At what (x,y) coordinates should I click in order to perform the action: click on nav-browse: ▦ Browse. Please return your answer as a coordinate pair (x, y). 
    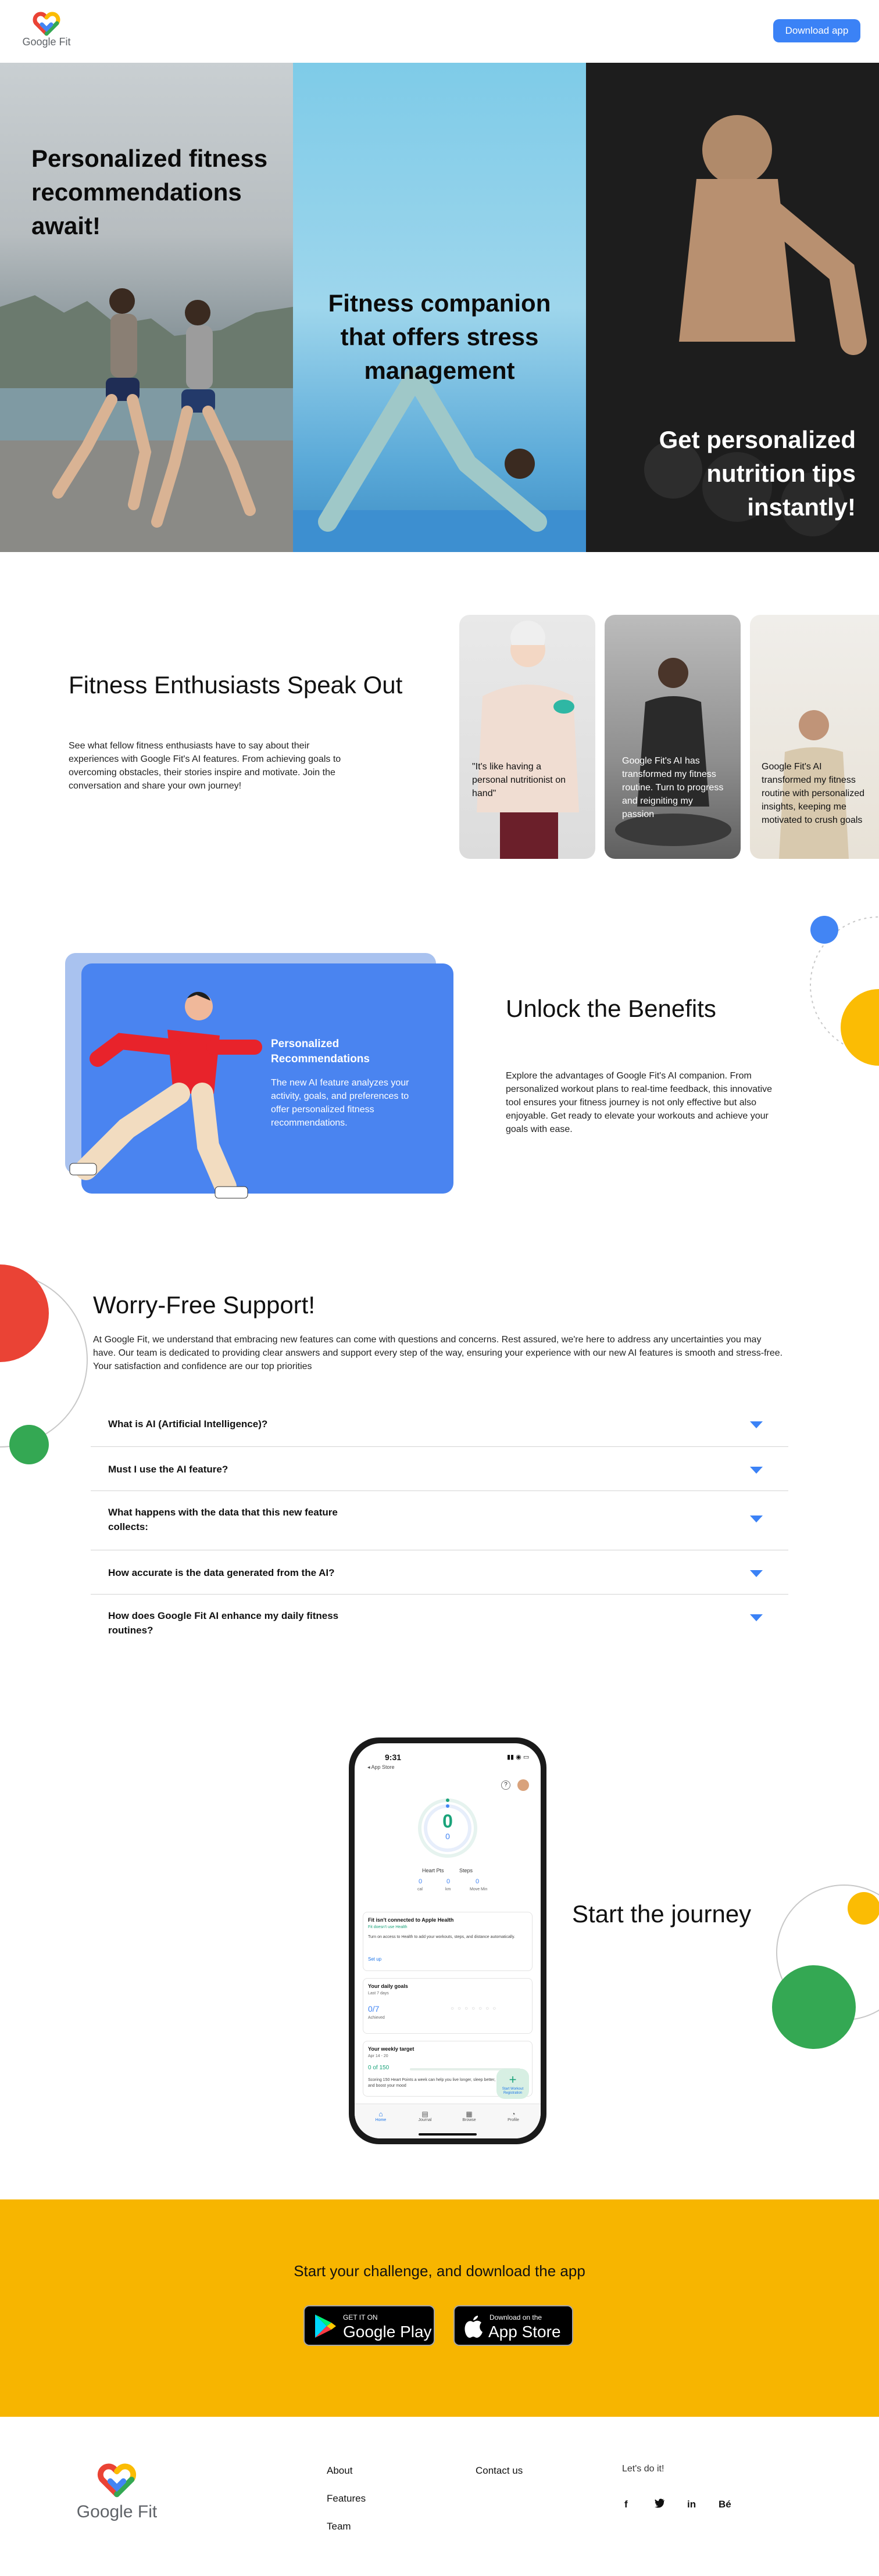
    Looking at the image, I should click on (469, 2116).